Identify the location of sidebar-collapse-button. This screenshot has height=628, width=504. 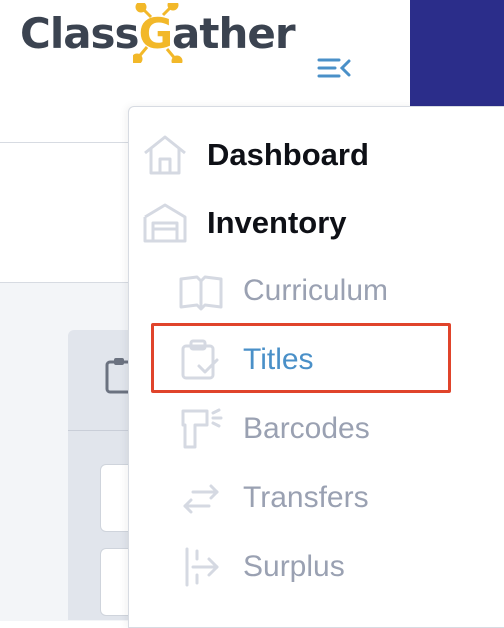
(334, 68).